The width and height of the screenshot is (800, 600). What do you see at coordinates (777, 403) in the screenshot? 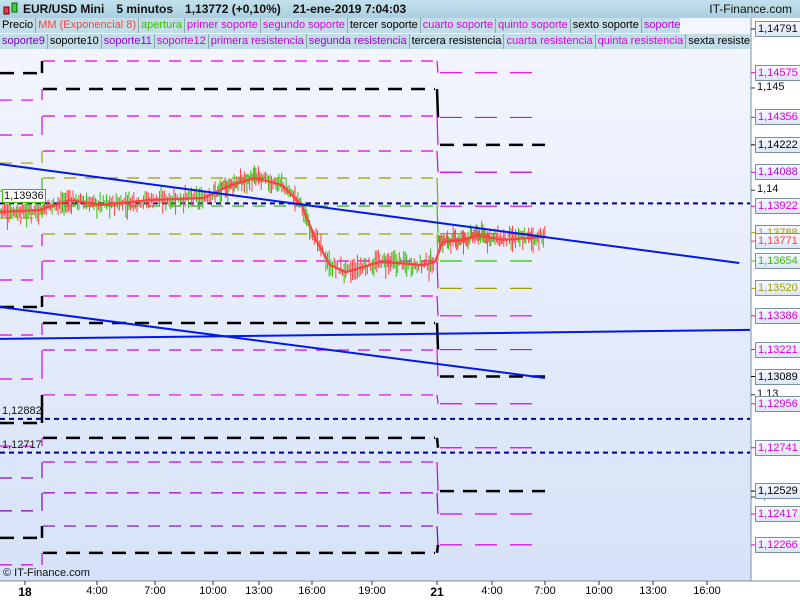
I see `level-price-label: 1,12956` at bounding box center [777, 403].